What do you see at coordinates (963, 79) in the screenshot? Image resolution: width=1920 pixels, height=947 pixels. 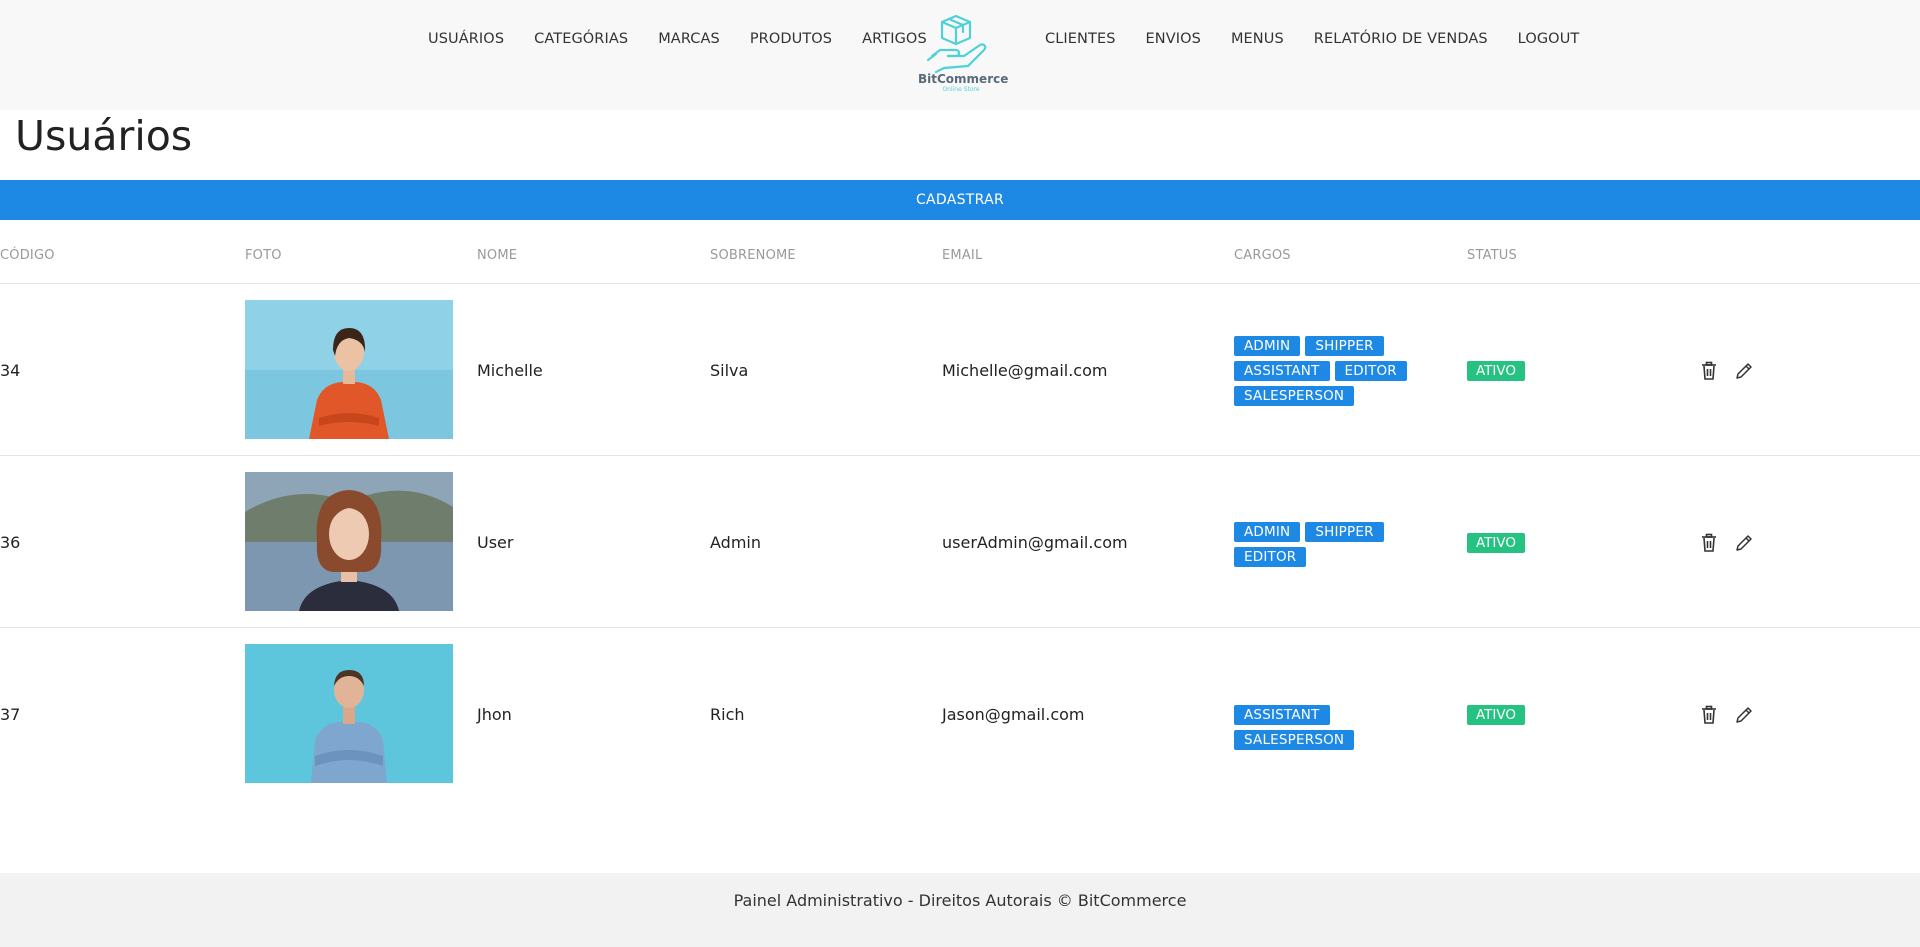 I see `logo-name: BitCommerce` at bounding box center [963, 79].